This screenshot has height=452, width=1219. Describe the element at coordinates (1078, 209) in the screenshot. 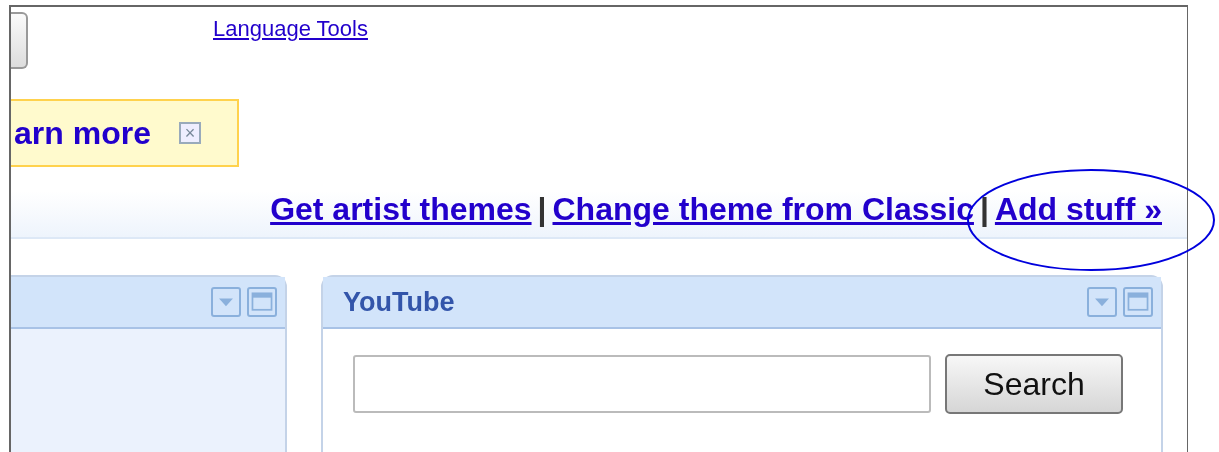

I see `link: Add stuff »` at that location.